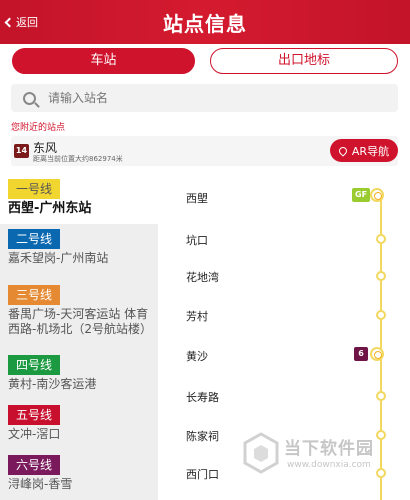 The width and height of the screenshot is (410, 500). What do you see at coordinates (82, 197) in the screenshot?
I see `line-item-1: 一号线 西塱-广州东站` at bounding box center [82, 197].